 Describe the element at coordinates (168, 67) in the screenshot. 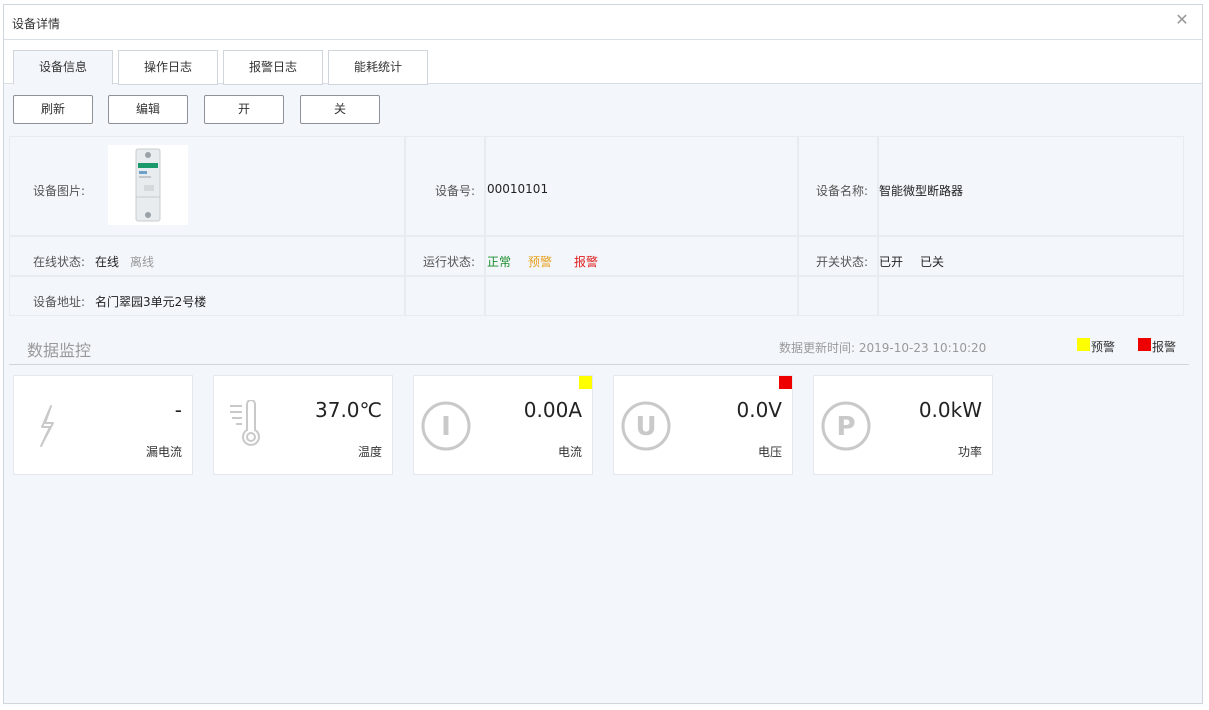

I see `tab-operation-log: 操作日志` at that location.